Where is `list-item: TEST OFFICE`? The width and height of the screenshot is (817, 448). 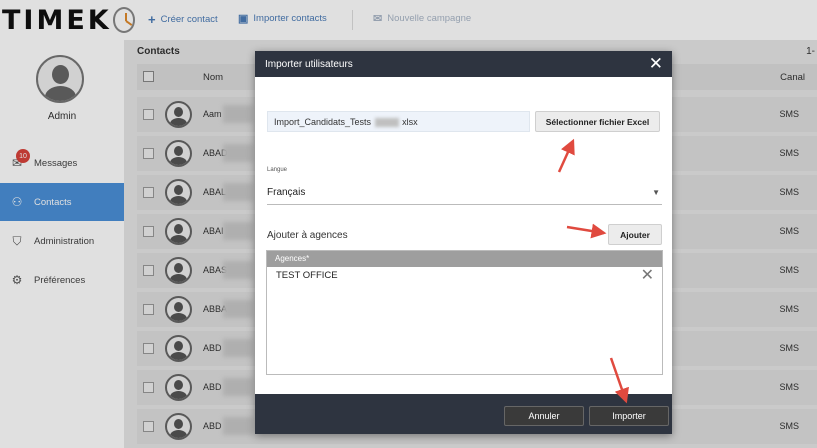
list-item: TEST OFFICE is located at coordinates (307, 275).